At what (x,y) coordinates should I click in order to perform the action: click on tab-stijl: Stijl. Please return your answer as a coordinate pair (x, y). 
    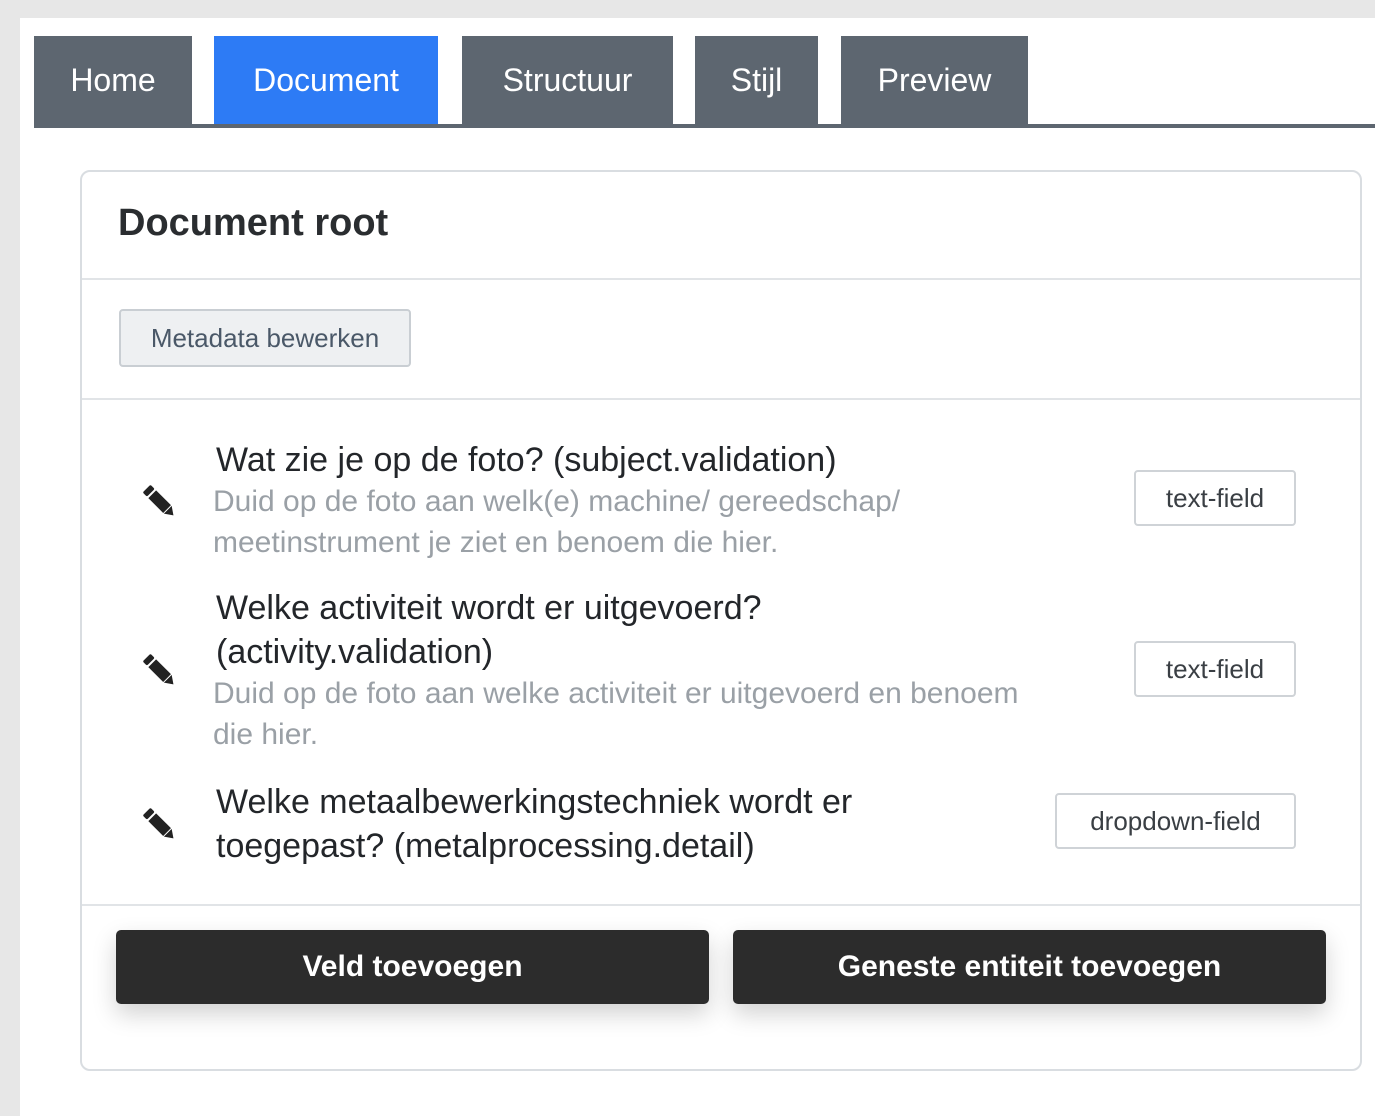
    Looking at the image, I should click on (756, 80).